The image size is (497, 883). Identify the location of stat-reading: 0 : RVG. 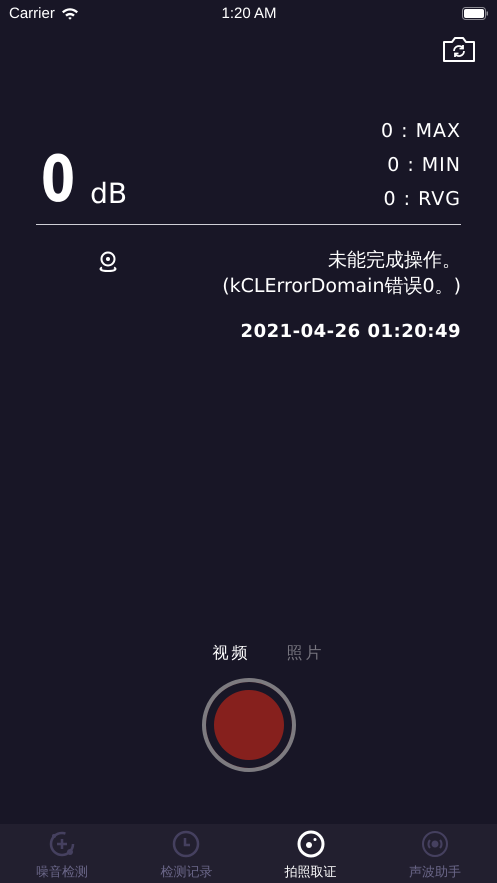
(422, 199).